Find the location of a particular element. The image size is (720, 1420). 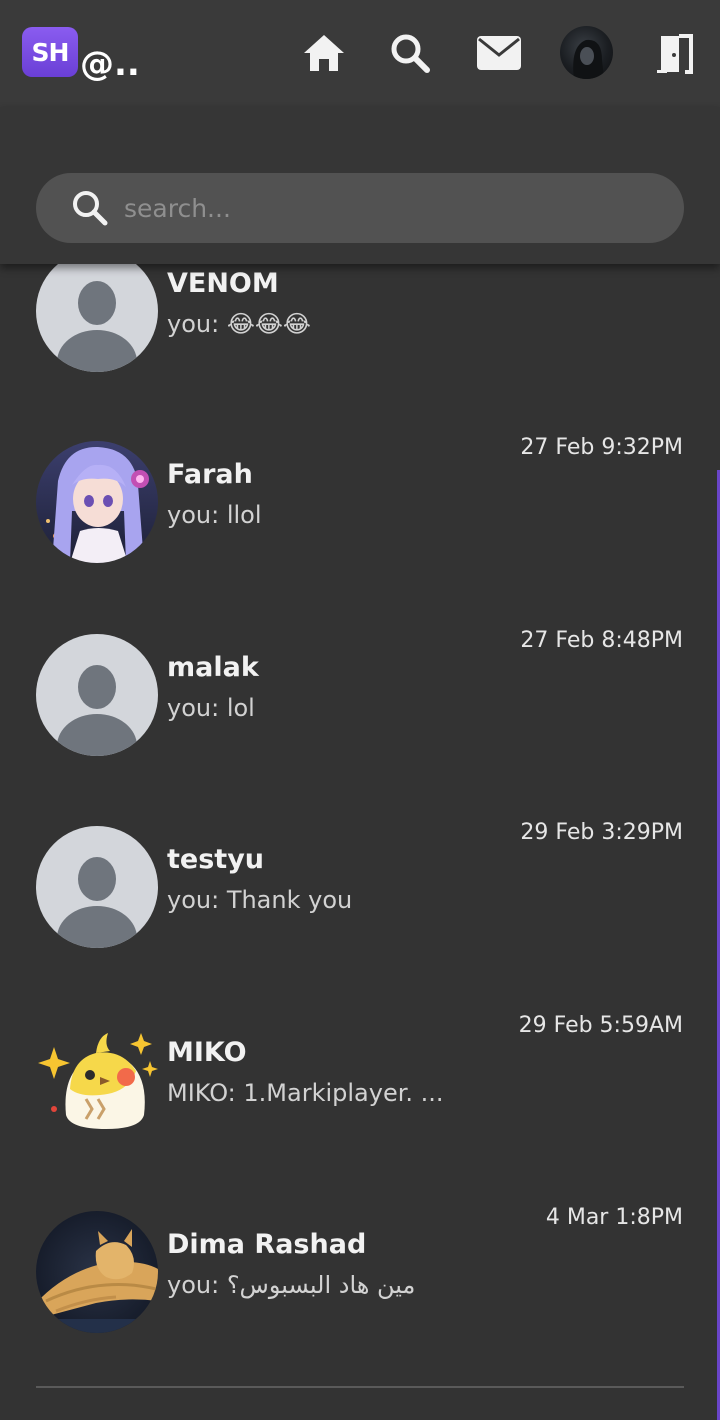

conversation-item-malak: malak you: lol 27 Feb 8:48PM is located at coordinates (360, 716).